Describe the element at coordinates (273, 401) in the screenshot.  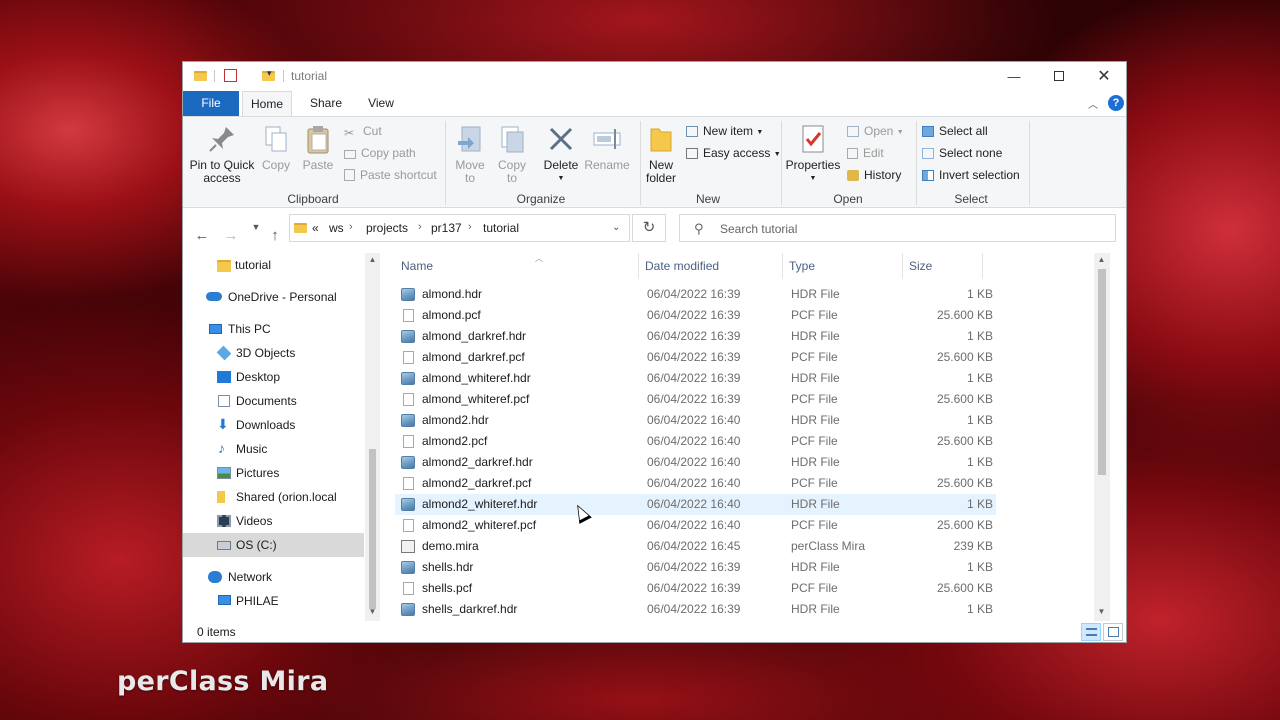
I see `nav-item-documents: Documents` at that location.